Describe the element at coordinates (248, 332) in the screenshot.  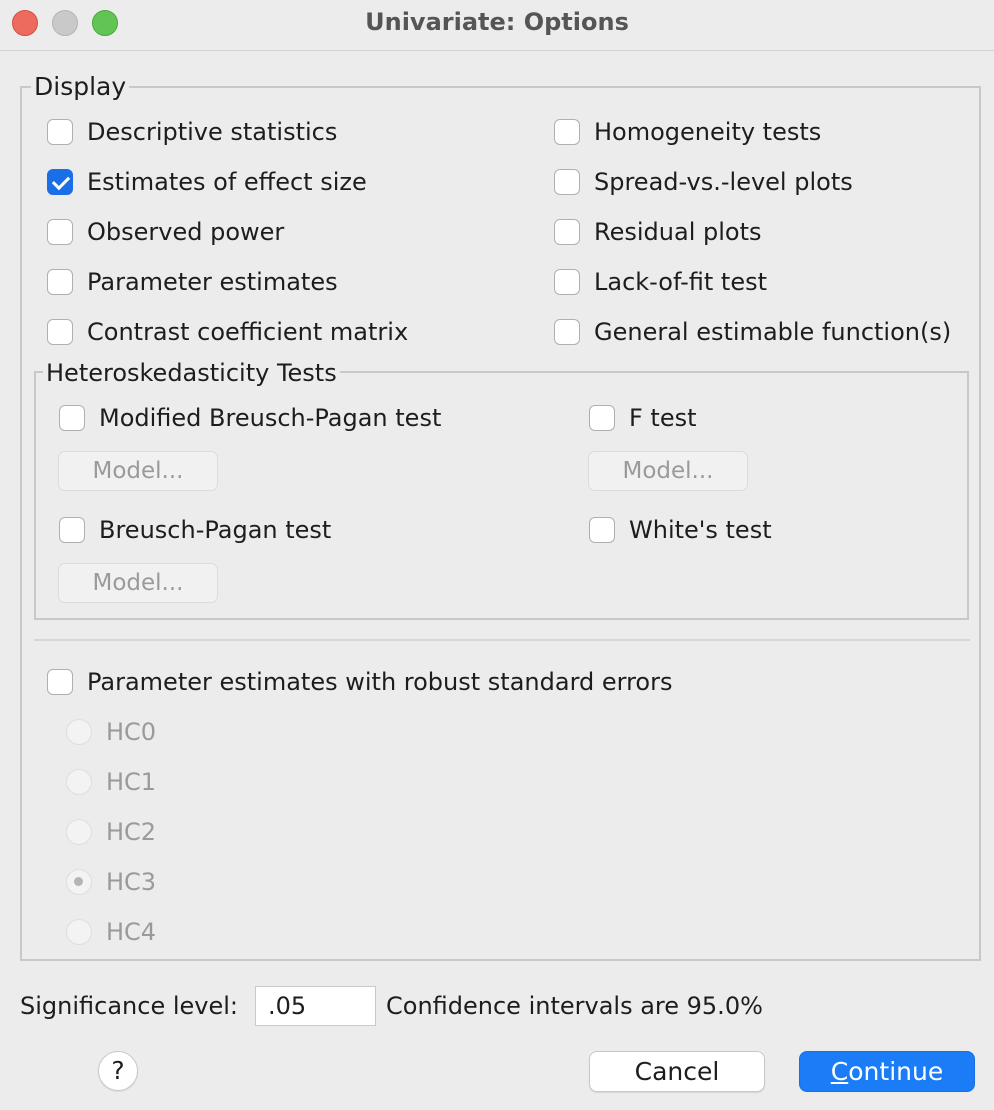
I see `contrast-matrix-label: Contrast coefficient matrix` at that location.